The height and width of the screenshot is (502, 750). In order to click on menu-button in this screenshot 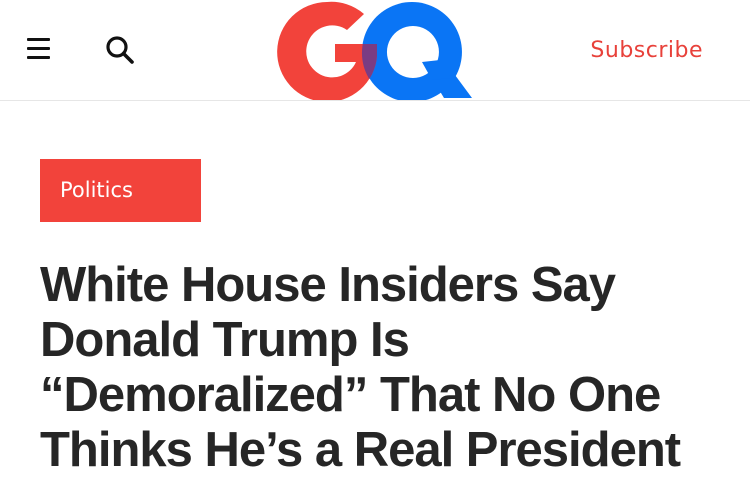, I will do `click(40, 48)`.